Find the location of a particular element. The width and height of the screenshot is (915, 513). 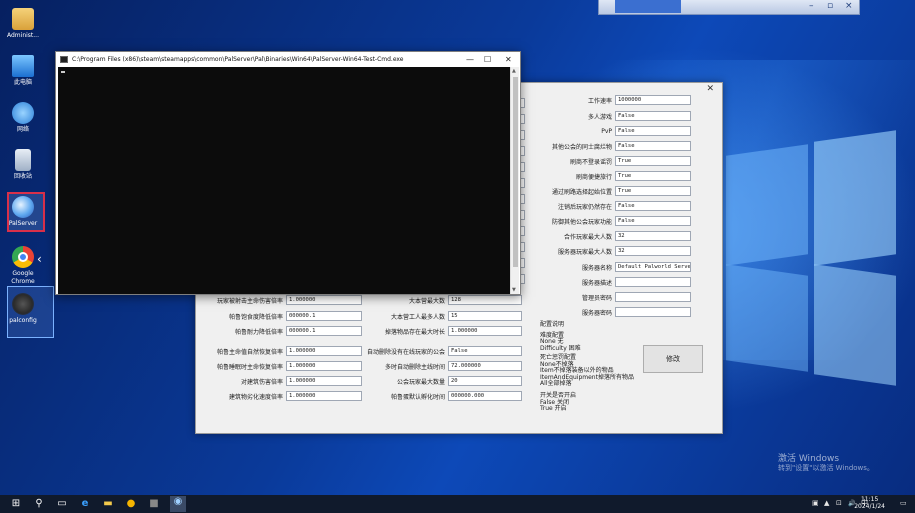

chrome-icon: ● is located at coordinates (131, 504).